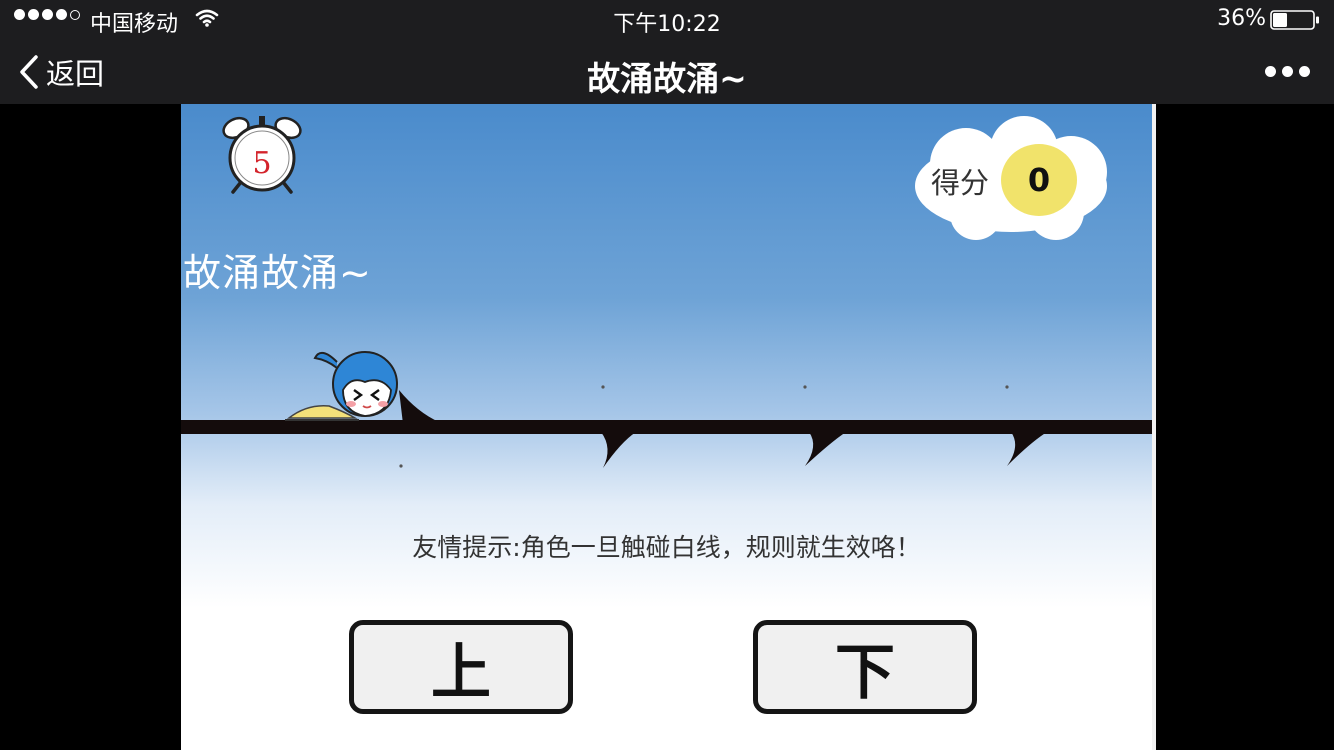 The width and height of the screenshot is (1334, 750). What do you see at coordinates (865, 672) in the screenshot?
I see `down-button-label: 下` at bounding box center [865, 672].